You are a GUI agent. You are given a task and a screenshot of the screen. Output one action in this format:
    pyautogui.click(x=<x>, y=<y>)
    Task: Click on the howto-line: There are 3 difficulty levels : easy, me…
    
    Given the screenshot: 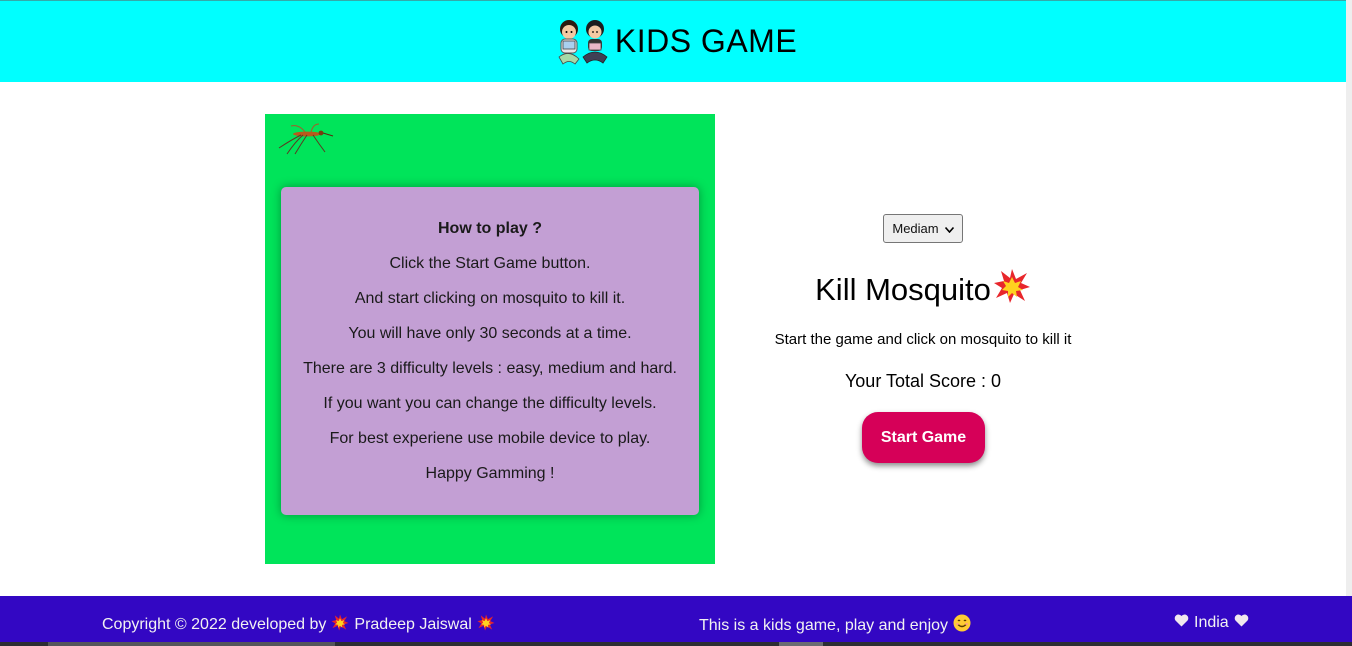 What is the action you would take?
    pyautogui.click(x=490, y=368)
    